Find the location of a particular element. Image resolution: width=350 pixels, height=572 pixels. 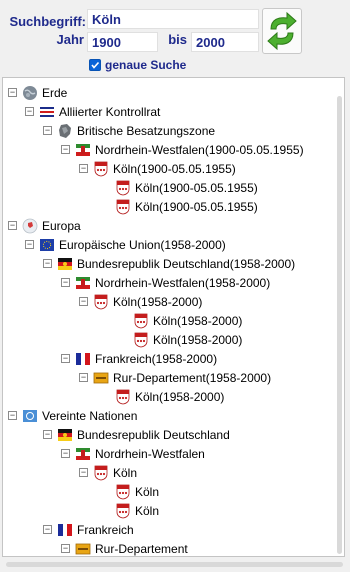

tree-row: − Bundesrepublik Deutschland(1958-2000) is located at coordinates (169, 263).